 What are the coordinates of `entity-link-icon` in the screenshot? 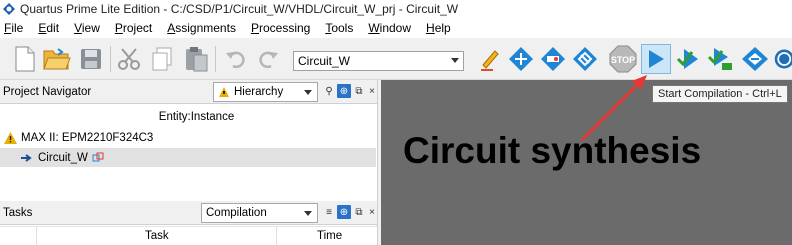 It's located at (98, 156).